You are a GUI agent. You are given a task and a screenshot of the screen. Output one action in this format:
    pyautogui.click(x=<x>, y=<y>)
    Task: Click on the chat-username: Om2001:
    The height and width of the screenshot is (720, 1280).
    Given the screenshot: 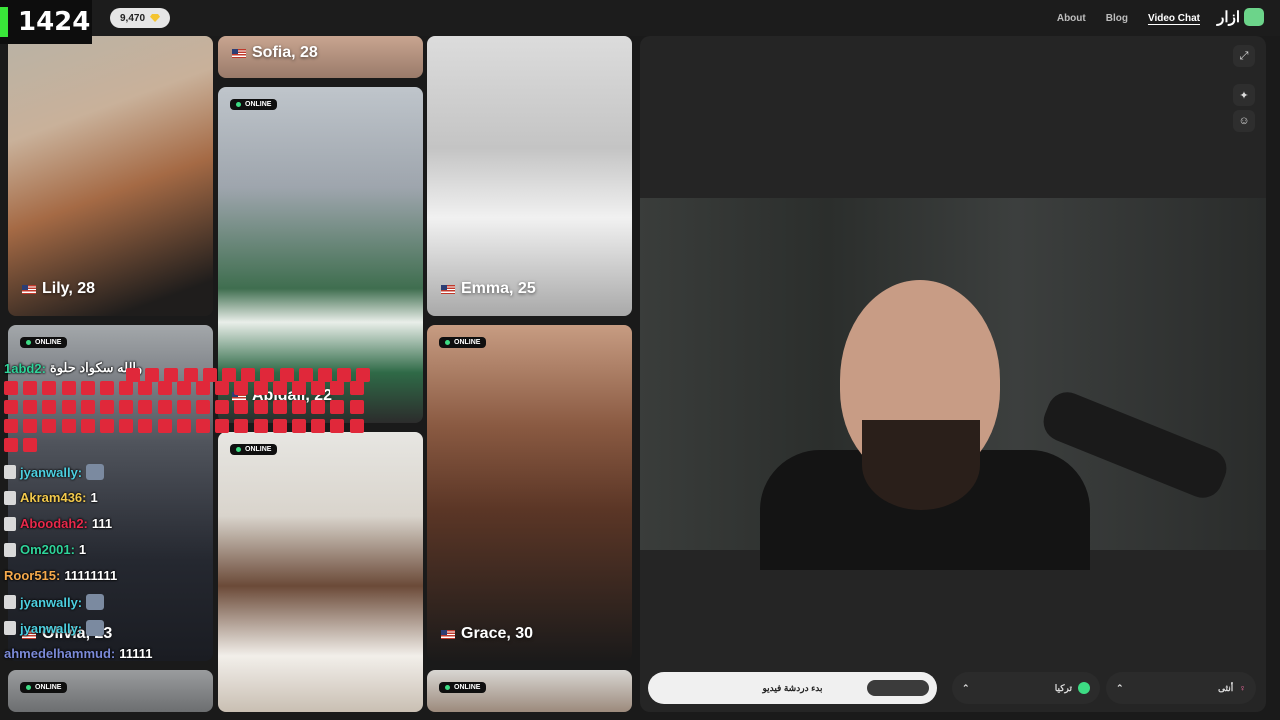 What is the action you would take?
    pyautogui.click(x=47, y=549)
    